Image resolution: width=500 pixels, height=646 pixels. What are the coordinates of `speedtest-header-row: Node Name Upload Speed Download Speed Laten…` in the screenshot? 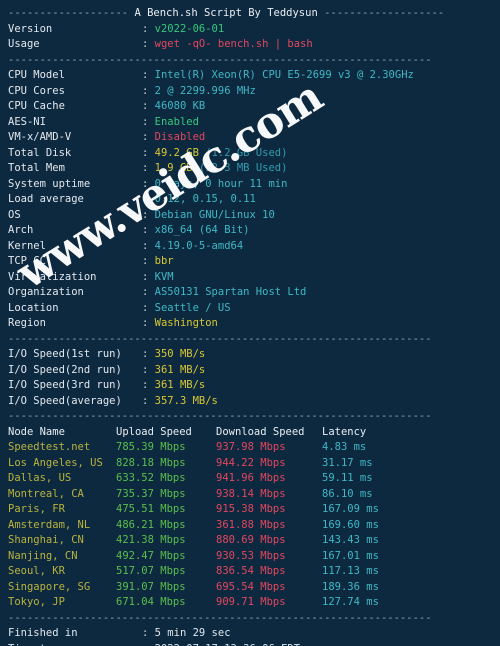 It's located at (250, 433).